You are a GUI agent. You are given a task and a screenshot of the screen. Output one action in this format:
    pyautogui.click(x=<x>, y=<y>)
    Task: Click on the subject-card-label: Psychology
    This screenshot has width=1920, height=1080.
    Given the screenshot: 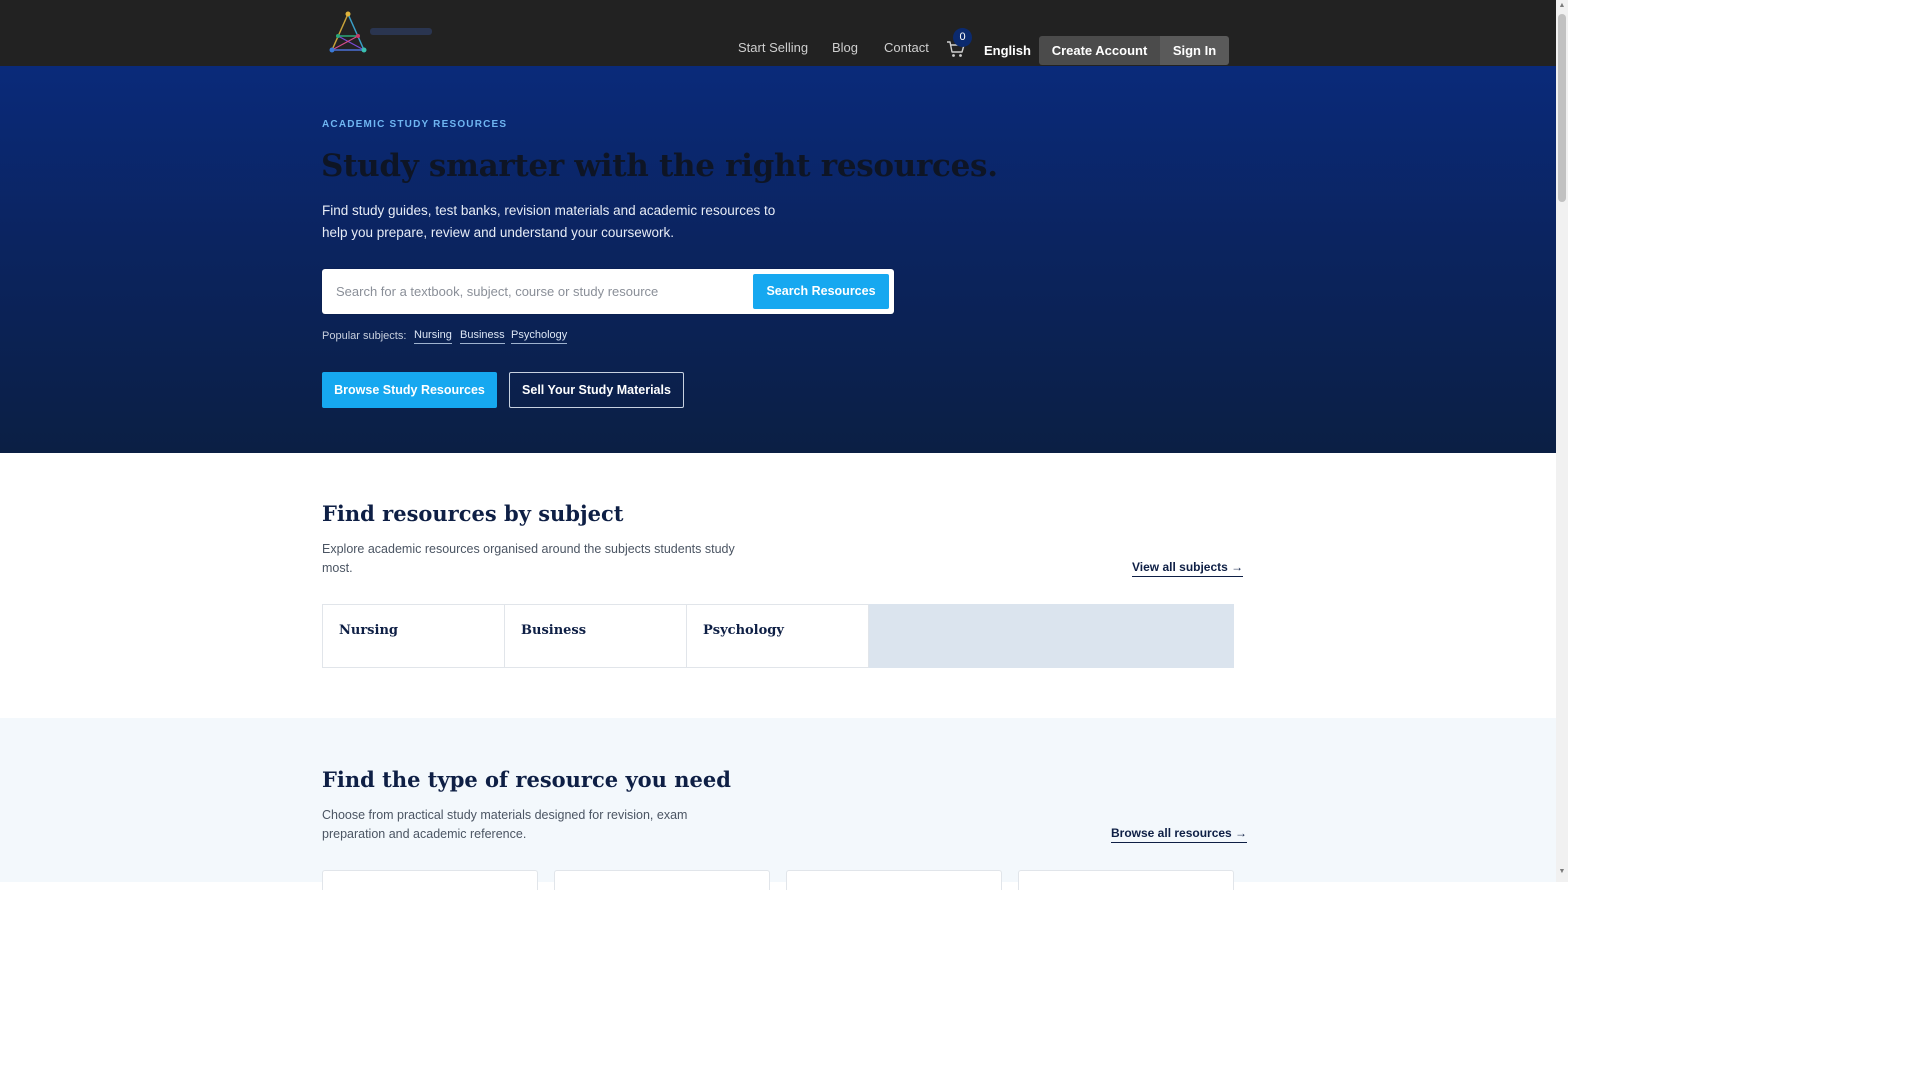 What is the action you would take?
    pyautogui.click(x=743, y=630)
    